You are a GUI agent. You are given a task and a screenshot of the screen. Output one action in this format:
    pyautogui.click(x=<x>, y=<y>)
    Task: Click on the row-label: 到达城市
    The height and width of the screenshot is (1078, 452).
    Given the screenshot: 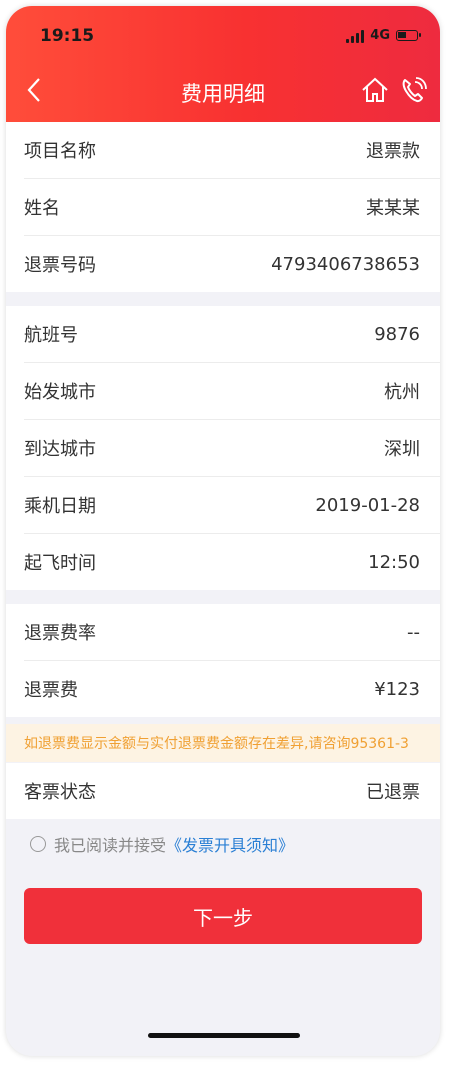 What is the action you would take?
    pyautogui.click(x=60, y=449)
    